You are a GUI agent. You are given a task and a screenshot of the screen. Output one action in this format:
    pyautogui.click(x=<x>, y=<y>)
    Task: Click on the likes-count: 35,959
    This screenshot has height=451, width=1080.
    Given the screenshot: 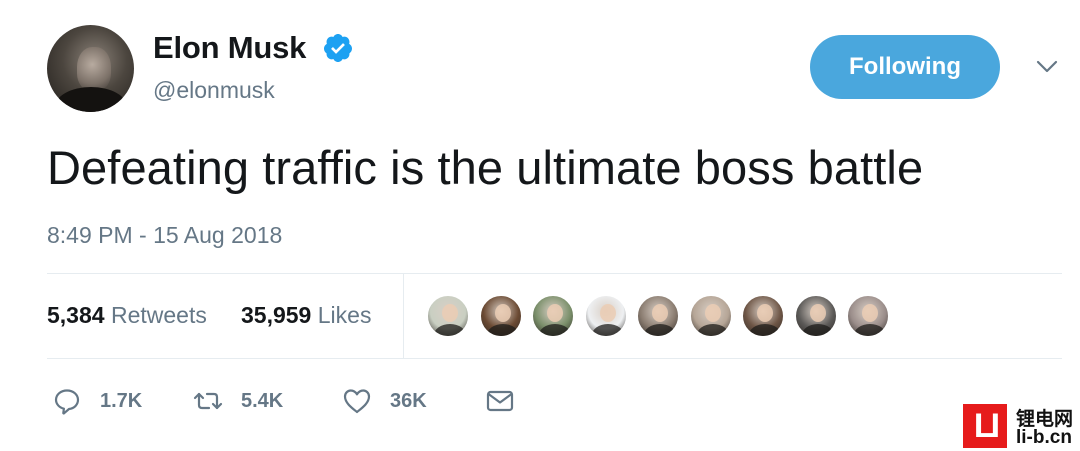 What is the action you would take?
    pyautogui.click(x=276, y=315)
    